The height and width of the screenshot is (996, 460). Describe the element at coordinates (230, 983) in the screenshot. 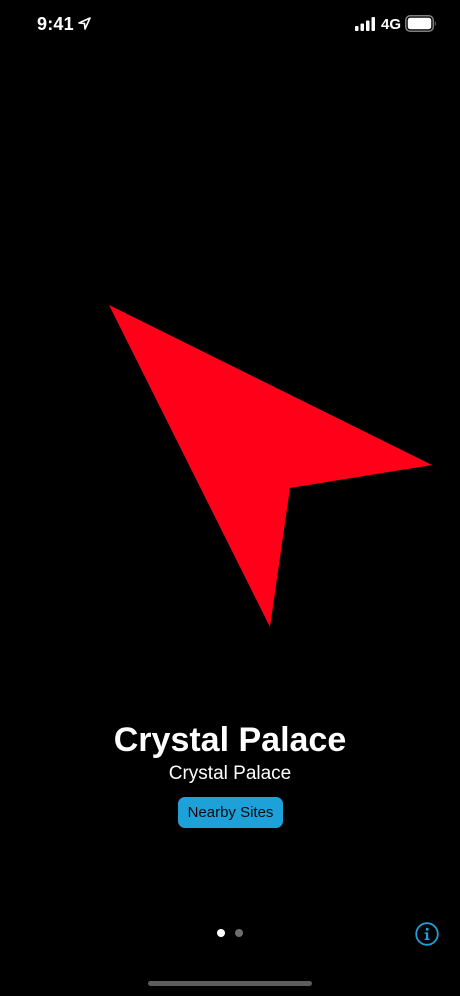

I see `home-indicator` at that location.